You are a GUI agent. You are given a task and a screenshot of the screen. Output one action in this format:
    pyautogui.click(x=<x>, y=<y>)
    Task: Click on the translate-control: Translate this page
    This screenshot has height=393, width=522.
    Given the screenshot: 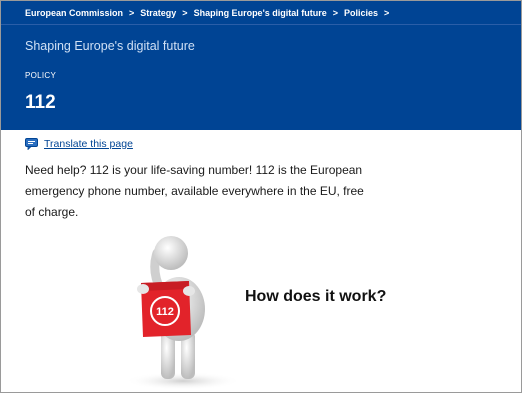 What is the action you would take?
    pyautogui.click(x=79, y=144)
    